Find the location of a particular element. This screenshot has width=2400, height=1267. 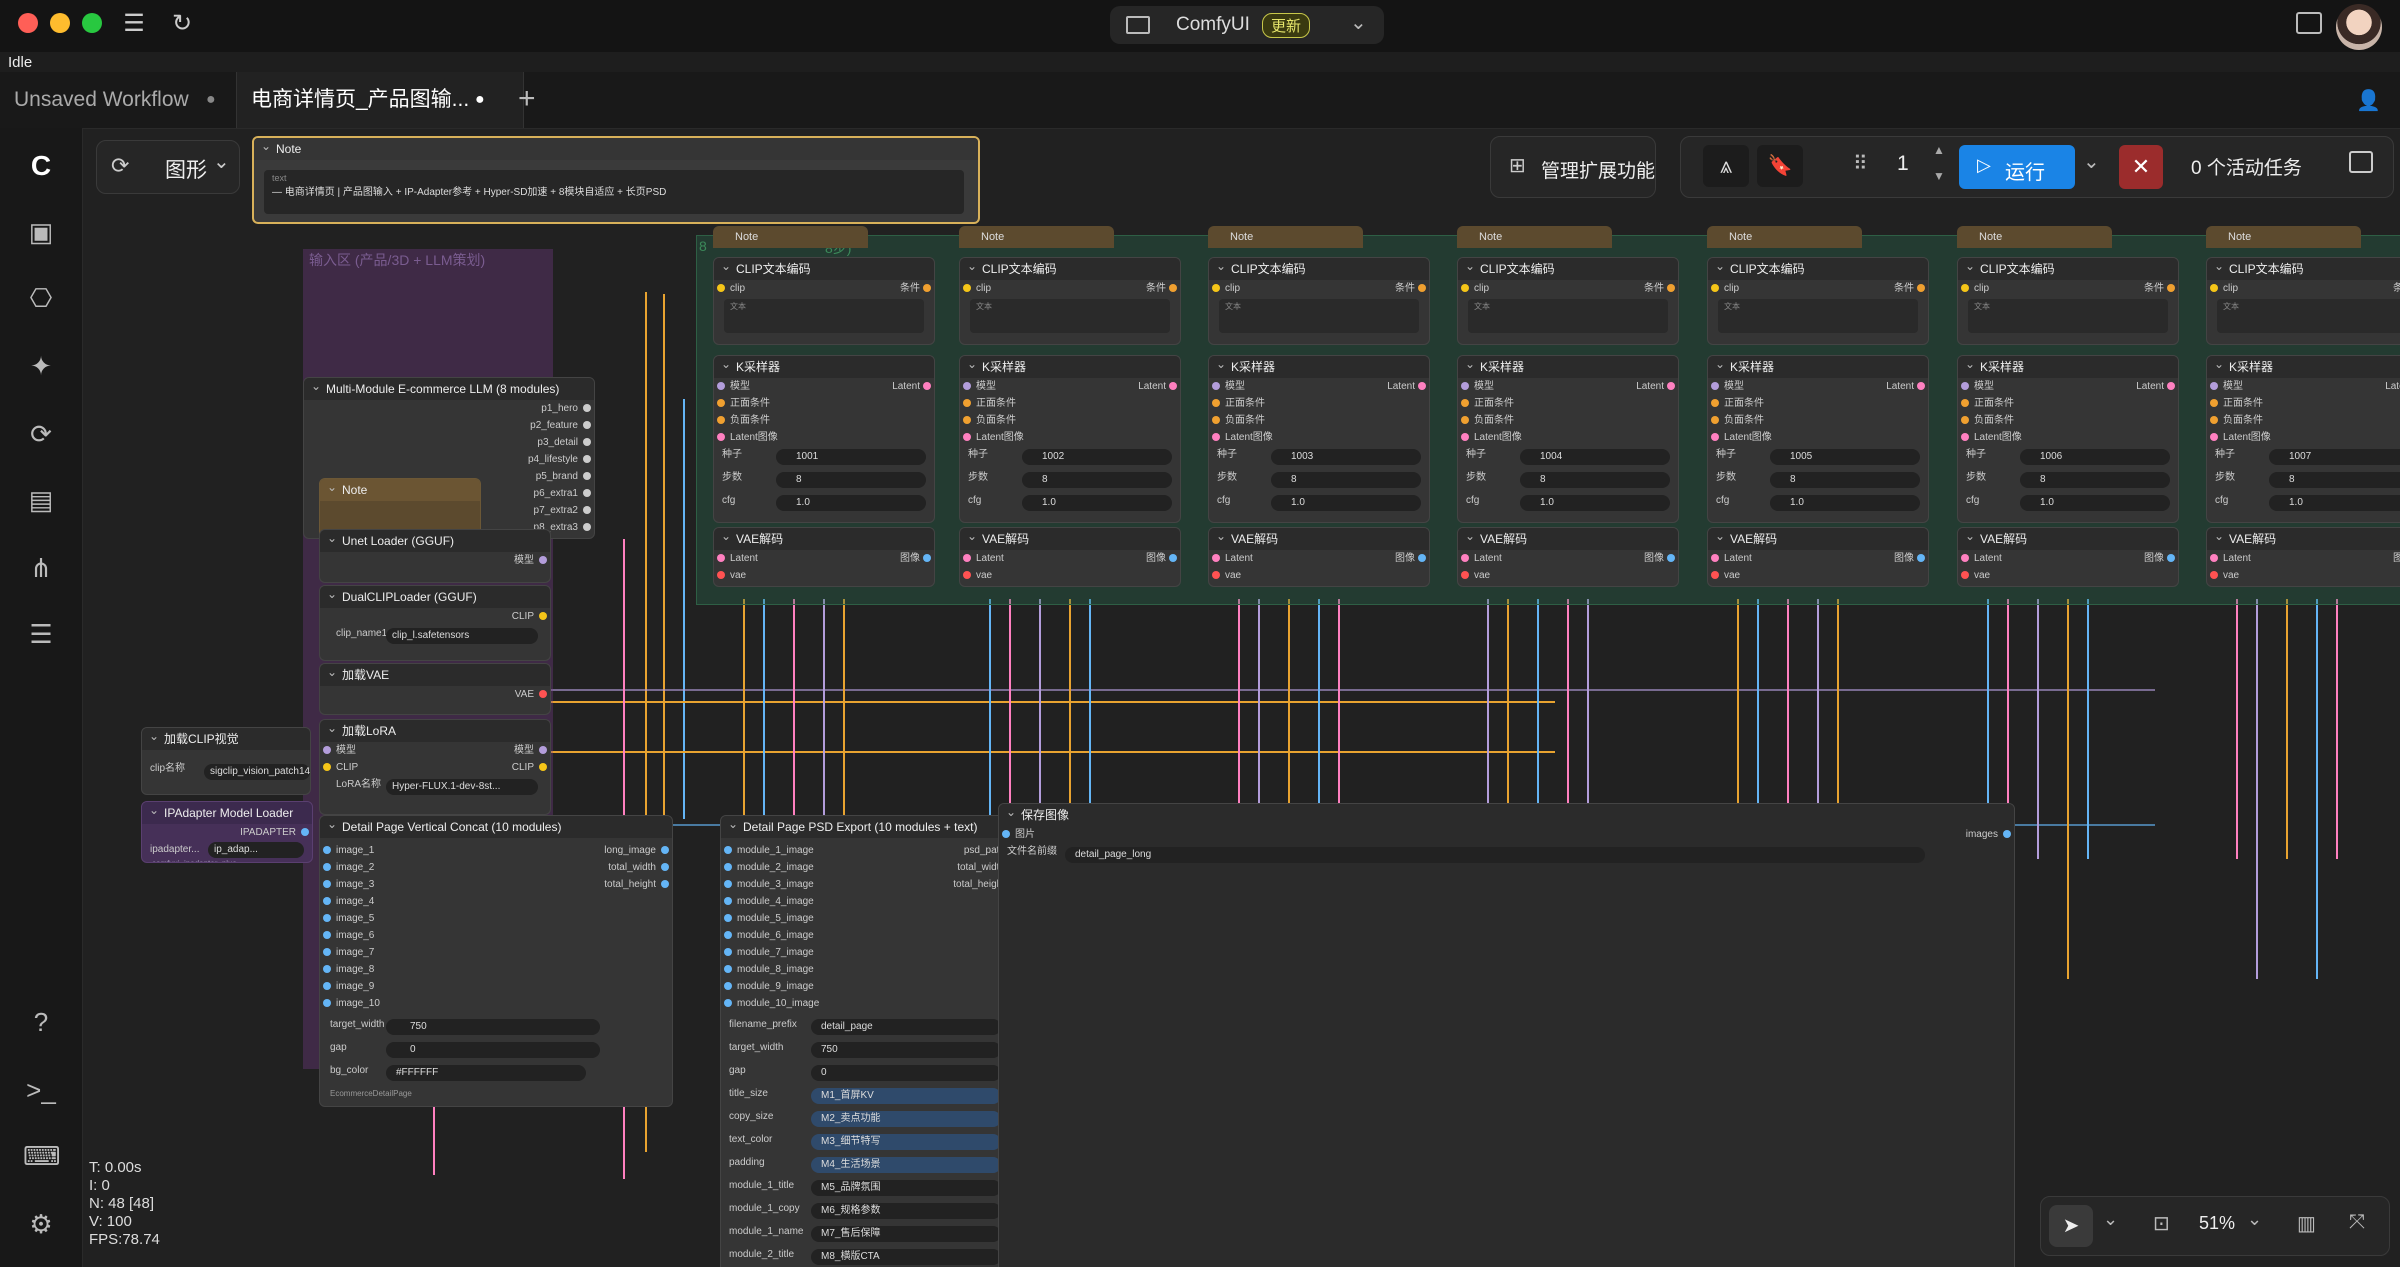

images-icon: ▣ is located at coordinates (41, 232).